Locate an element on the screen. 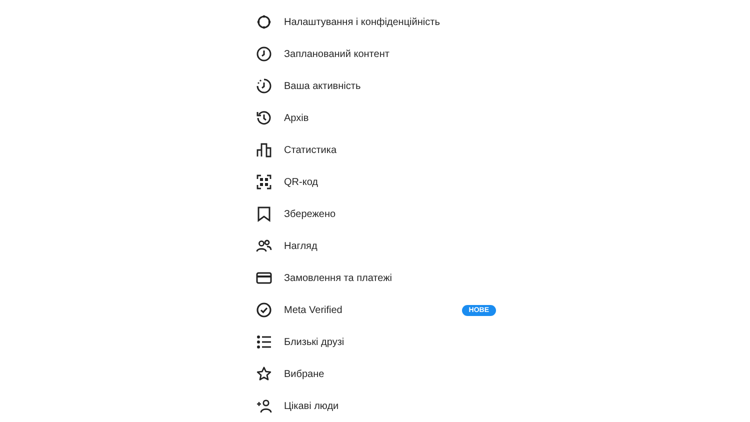  menu-item: Замовлення та платежі is located at coordinates (376, 278).